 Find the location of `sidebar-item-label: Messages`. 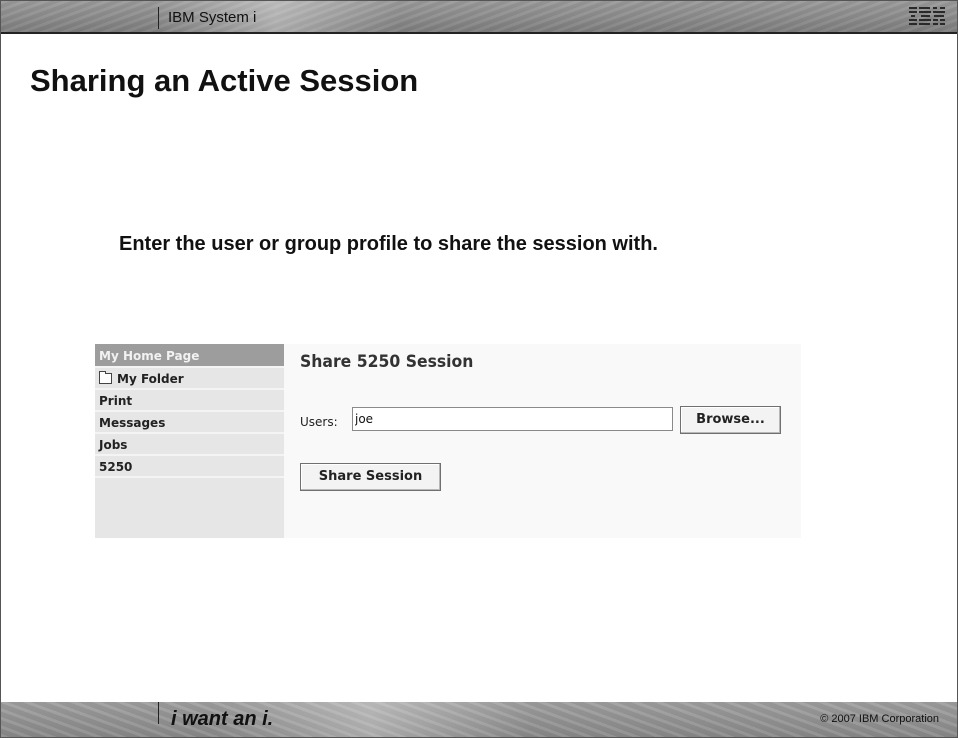

sidebar-item-label: Messages is located at coordinates (132, 423).